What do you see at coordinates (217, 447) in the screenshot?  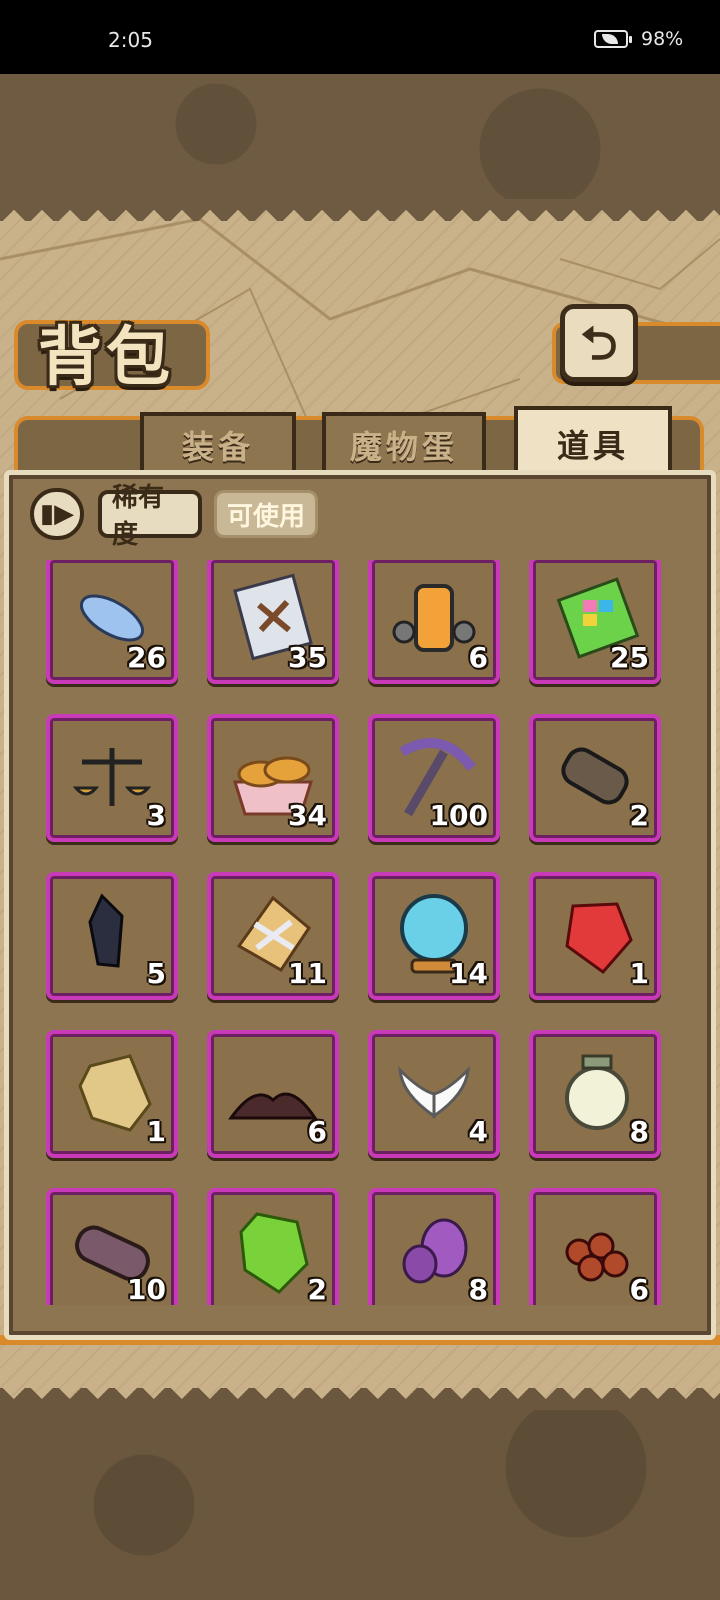 I see `tab-equipment-label: 装备` at bounding box center [217, 447].